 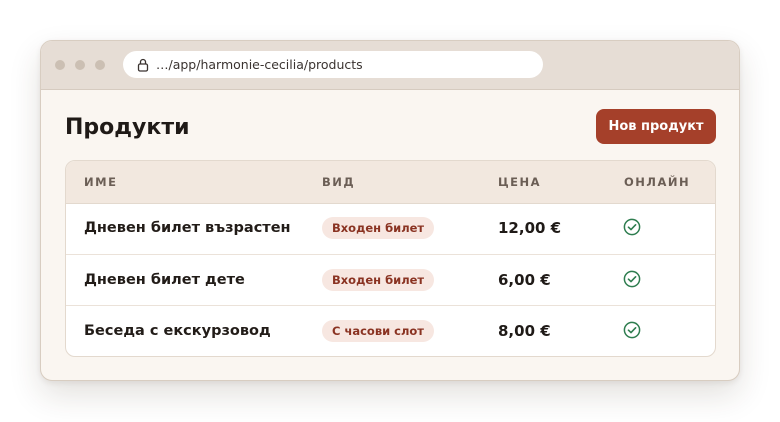 What do you see at coordinates (127, 127) in the screenshot?
I see `page-title: Продукти` at bounding box center [127, 127].